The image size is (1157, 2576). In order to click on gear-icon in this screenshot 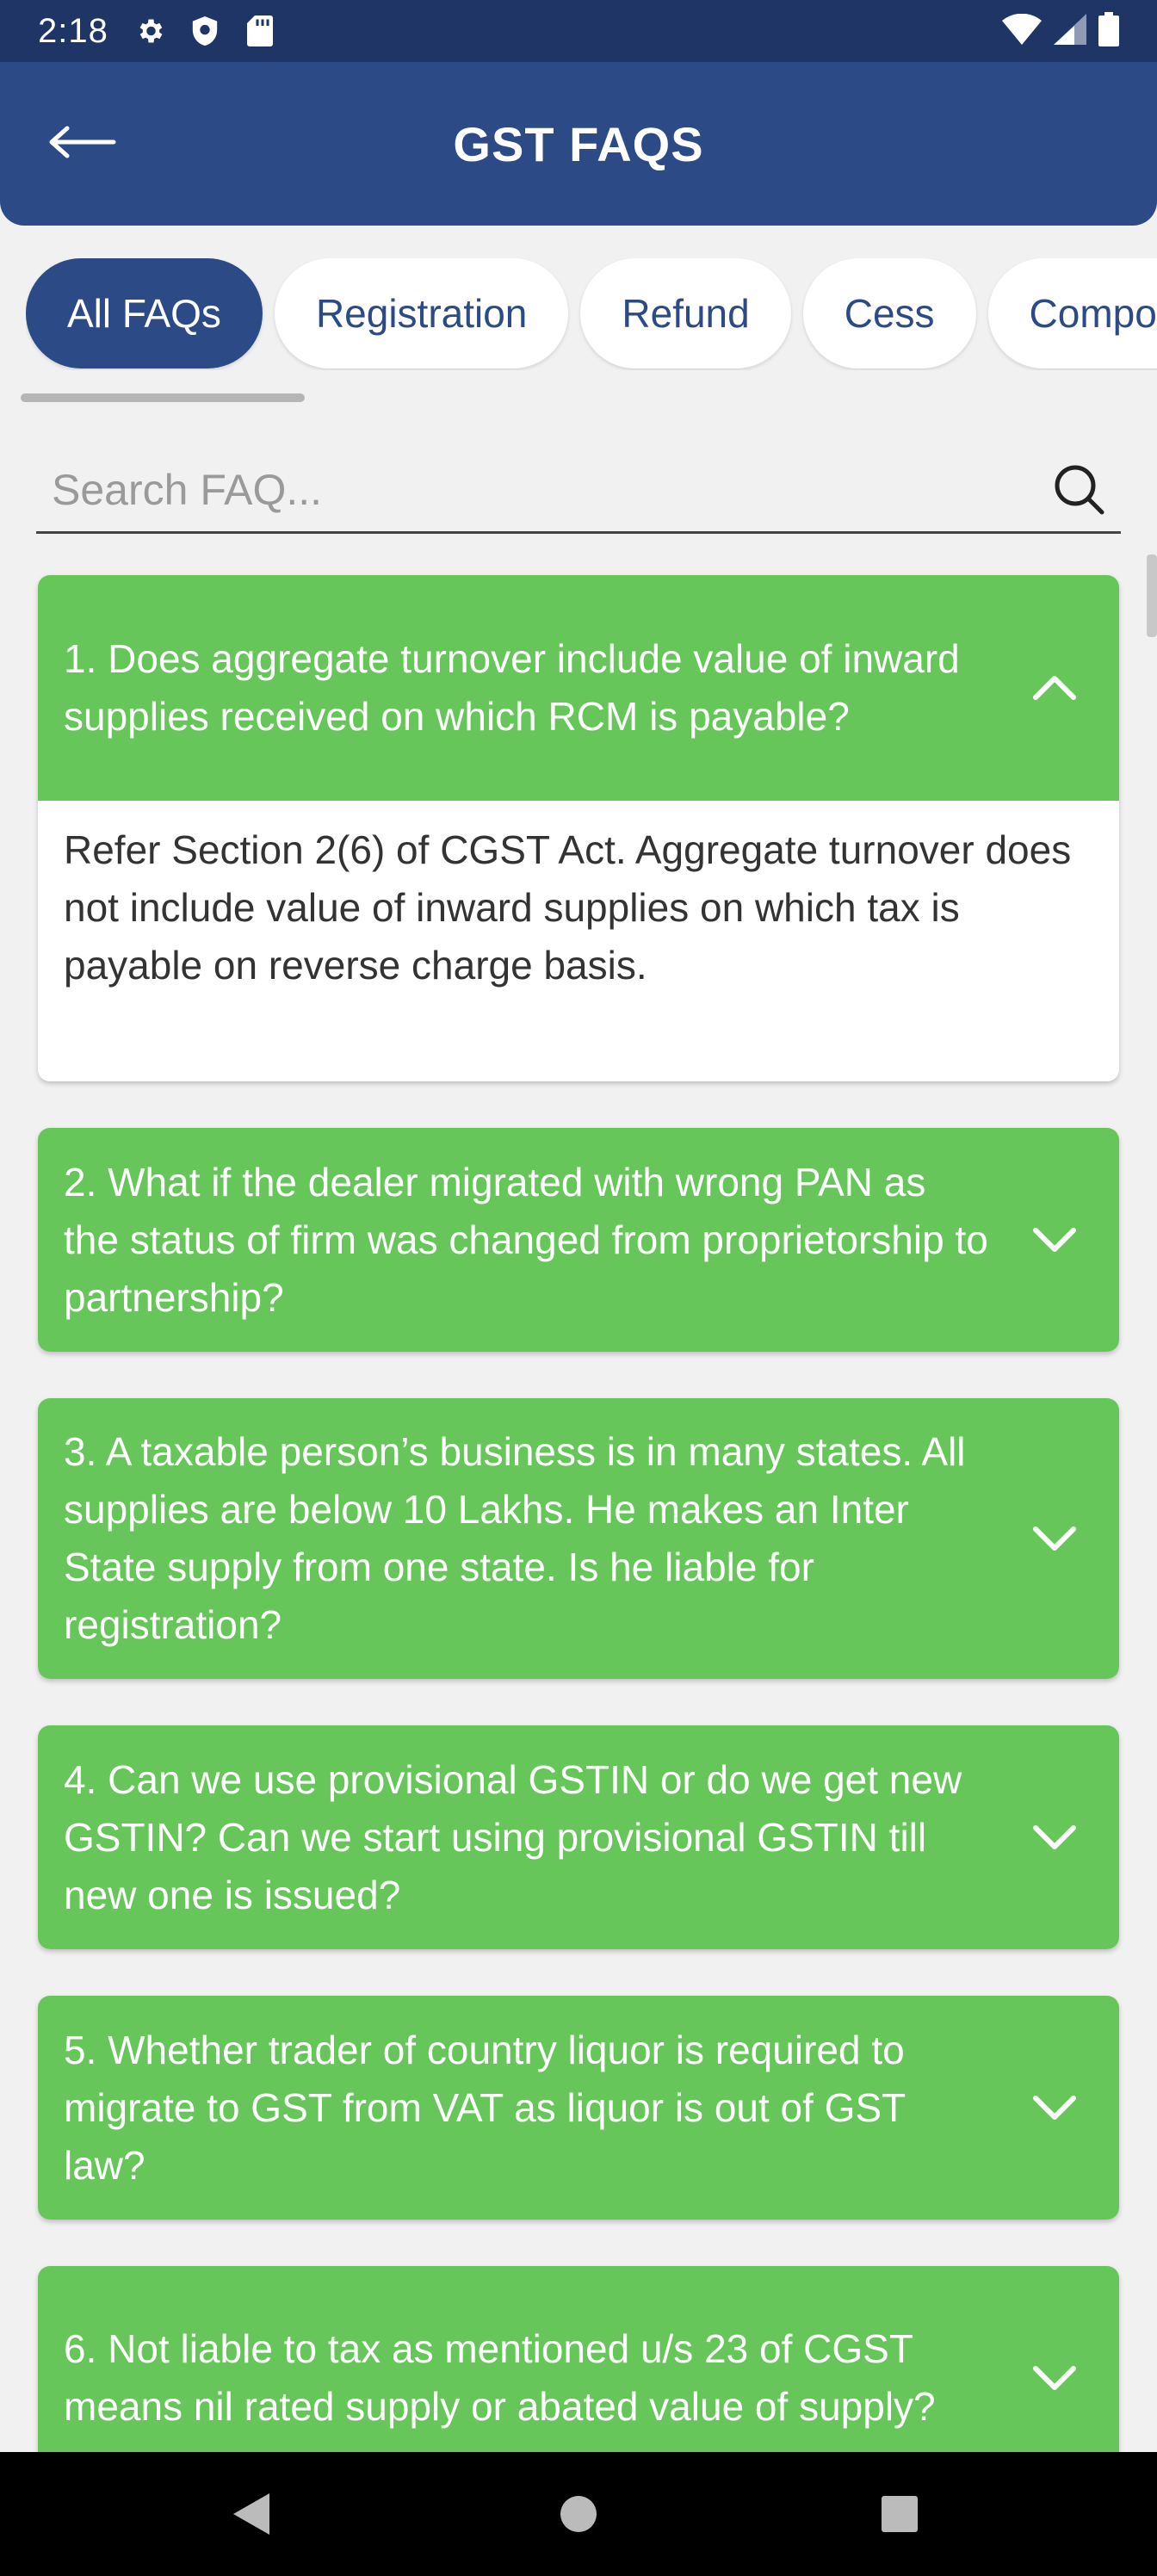, I will do `click(150, 31)`.